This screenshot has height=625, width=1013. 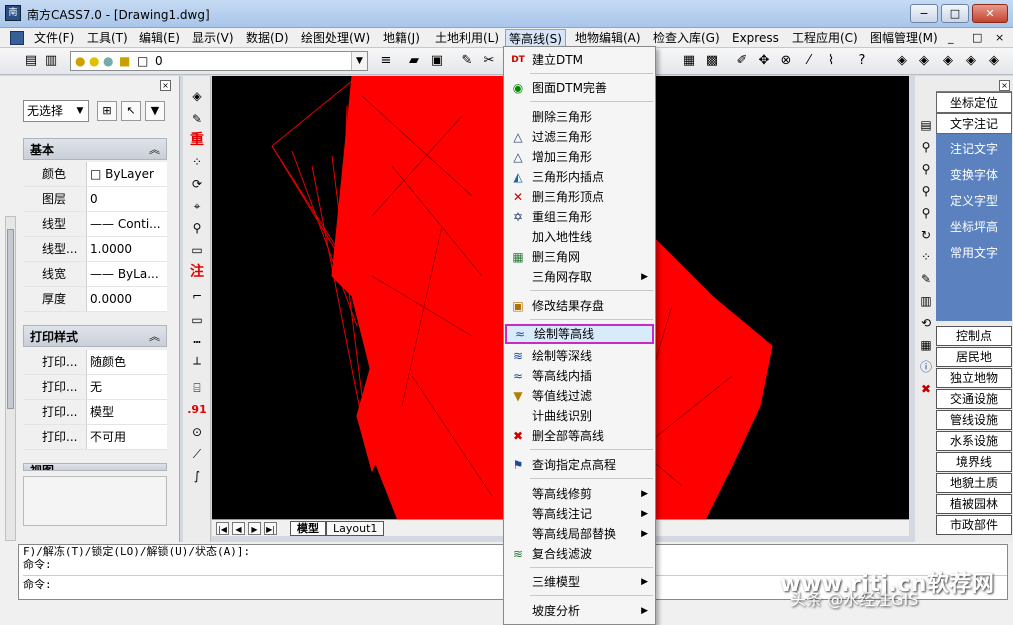 What do you see at coordinates (17, 38) in the screenshot?
I see `document-system-icon` at bounding box center [17, 38].